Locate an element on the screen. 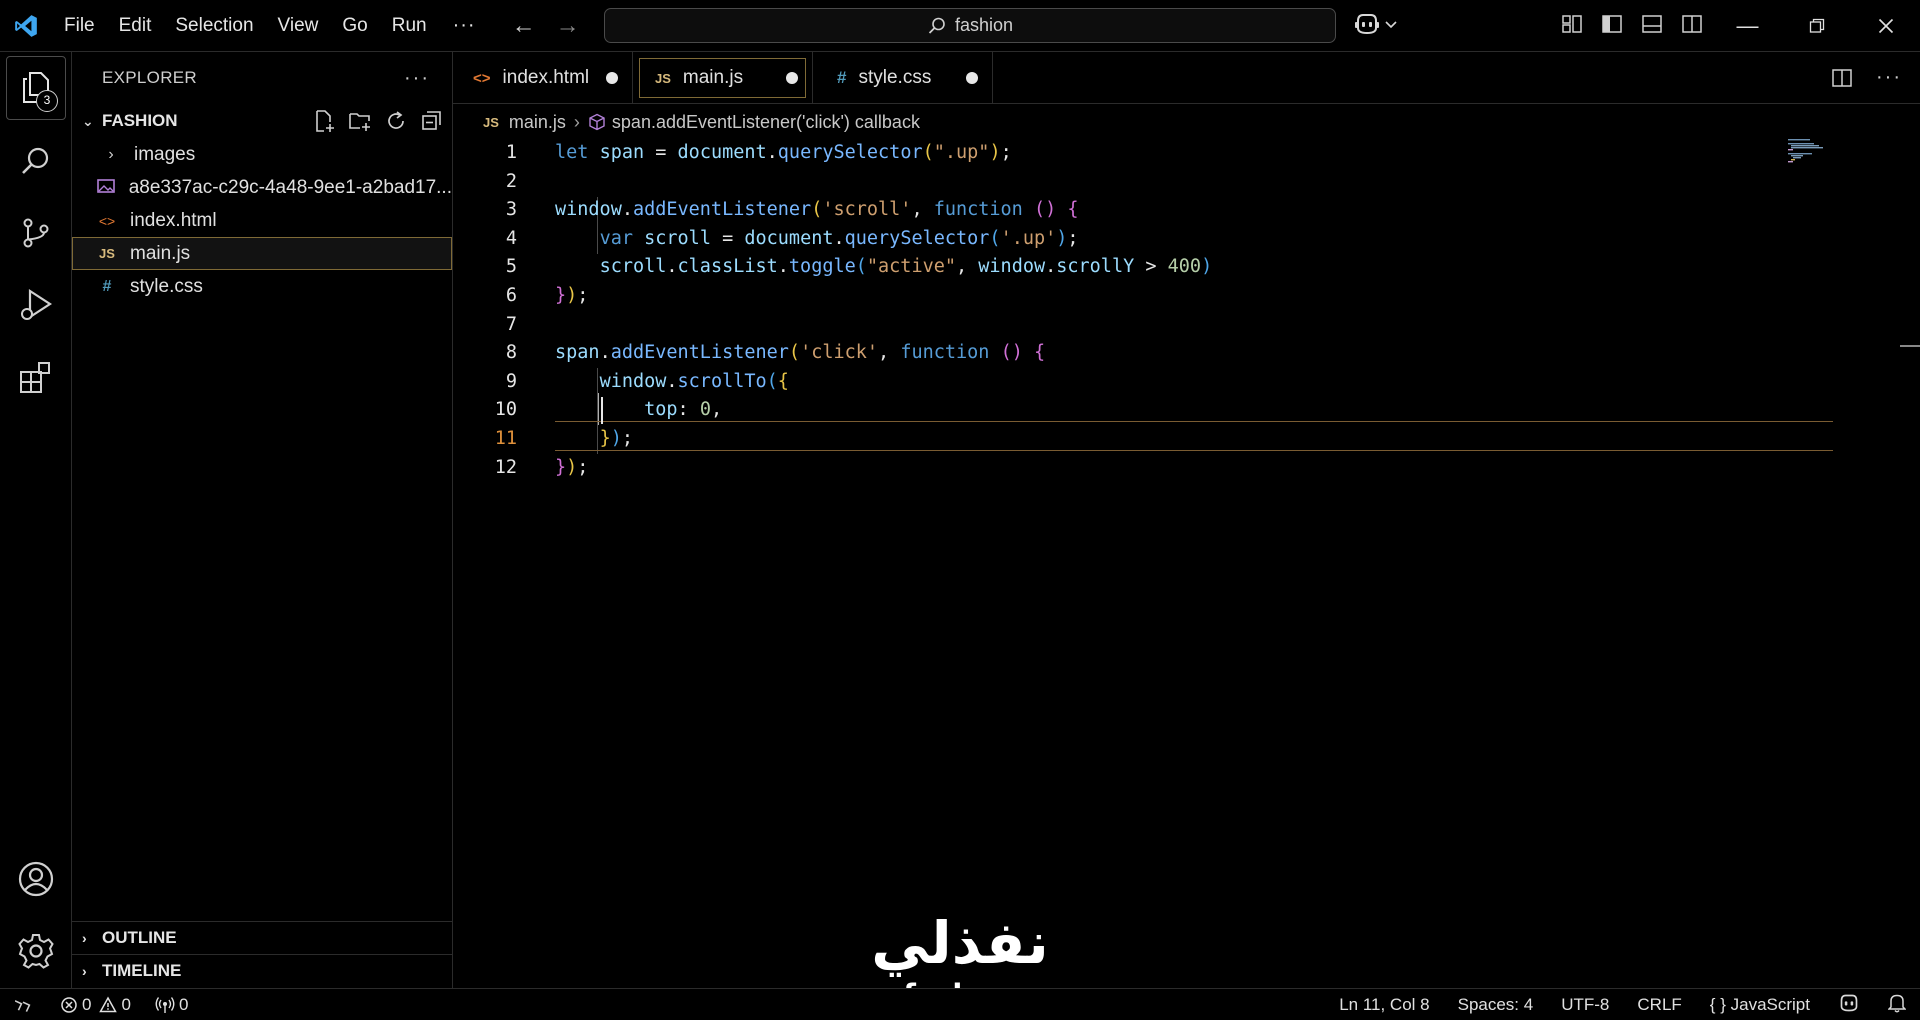 This screenshot has height=1020, width=1920. menu-file: File is located at coordinates (79, 26).